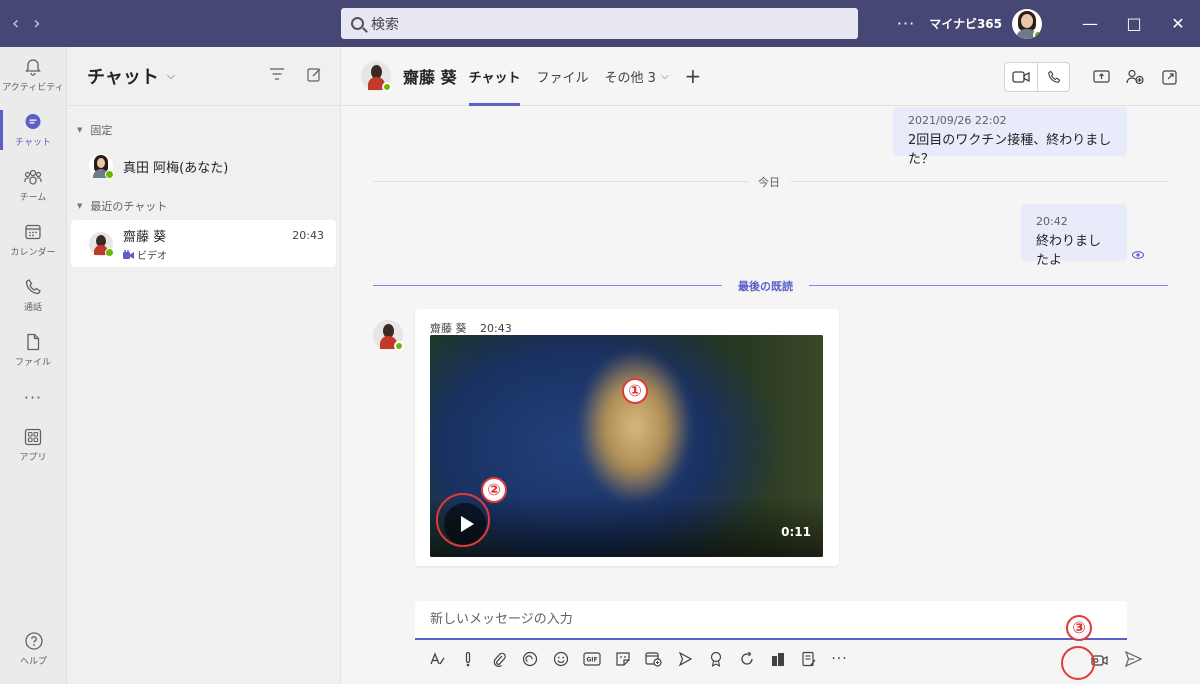  Describe the element at coordinates (498, 659) in the screenshot. I see `attach-icon` at that location.